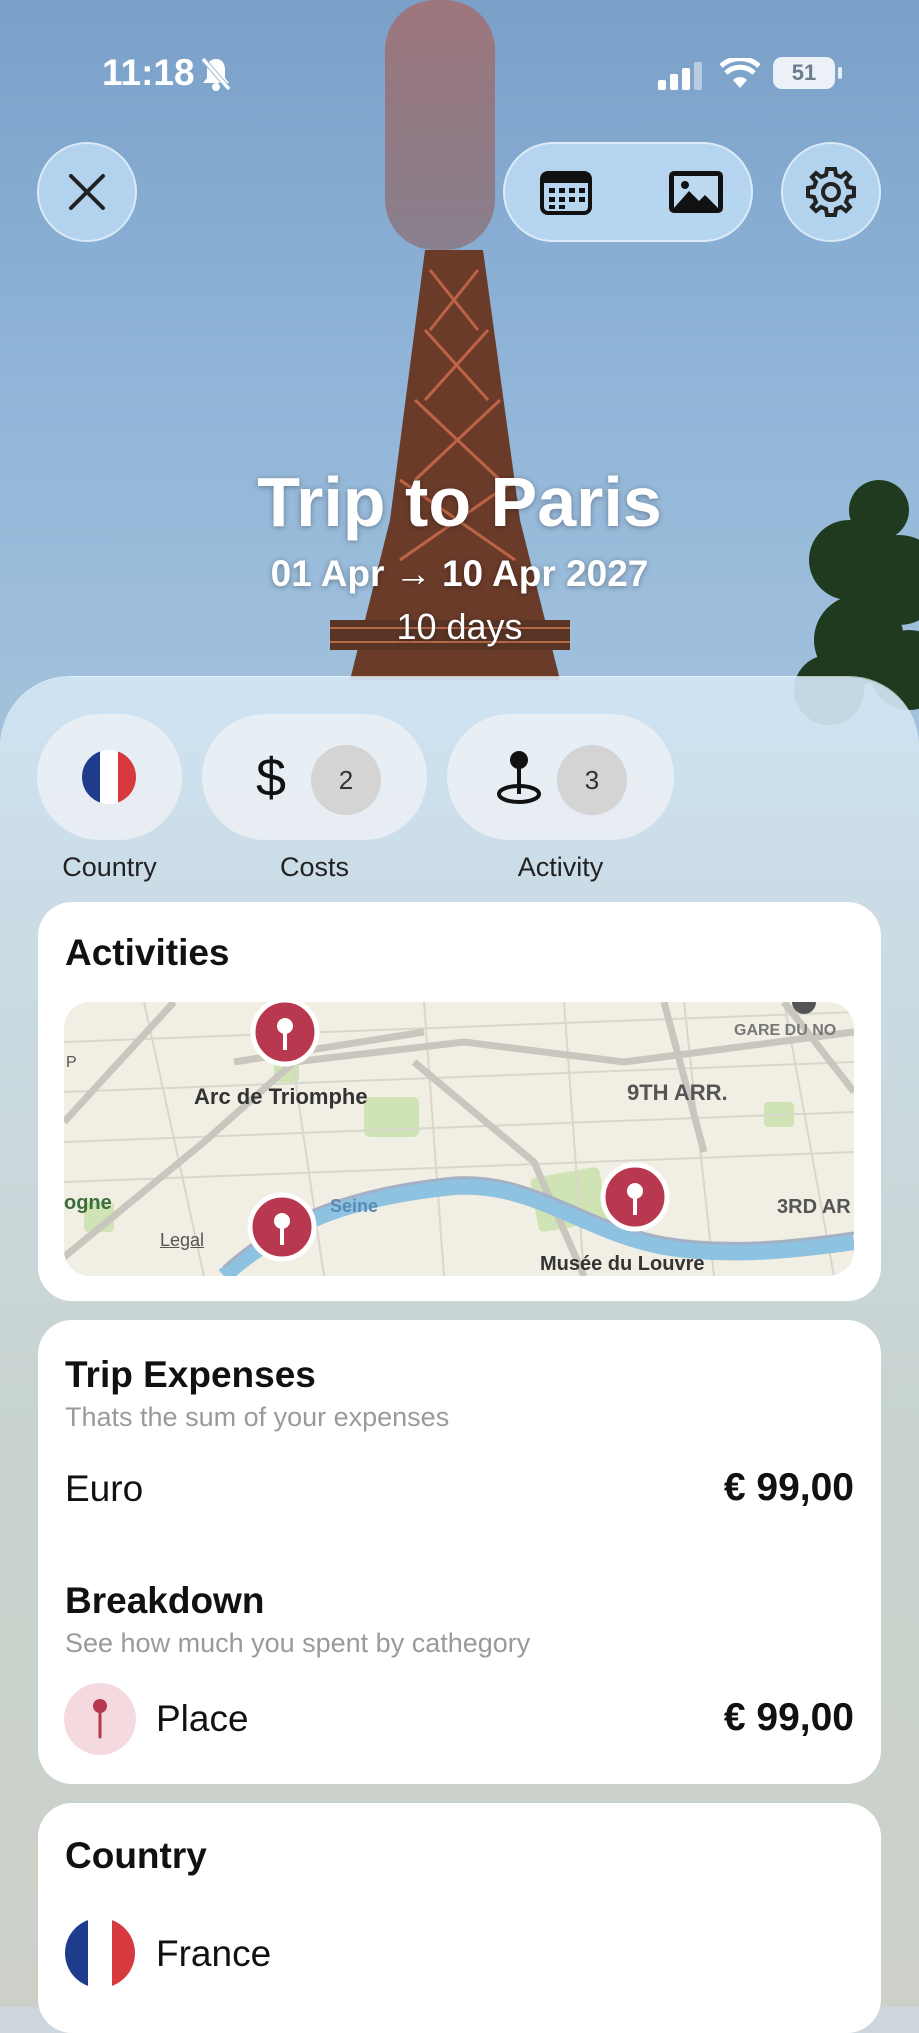 The width and height of the screenshot is (919, 2033). What do you see at coordinates (281, 1096) in the screenshot?
I see `map-label-arc: Arc de Triomphe` at bounding box center [281, 1096].